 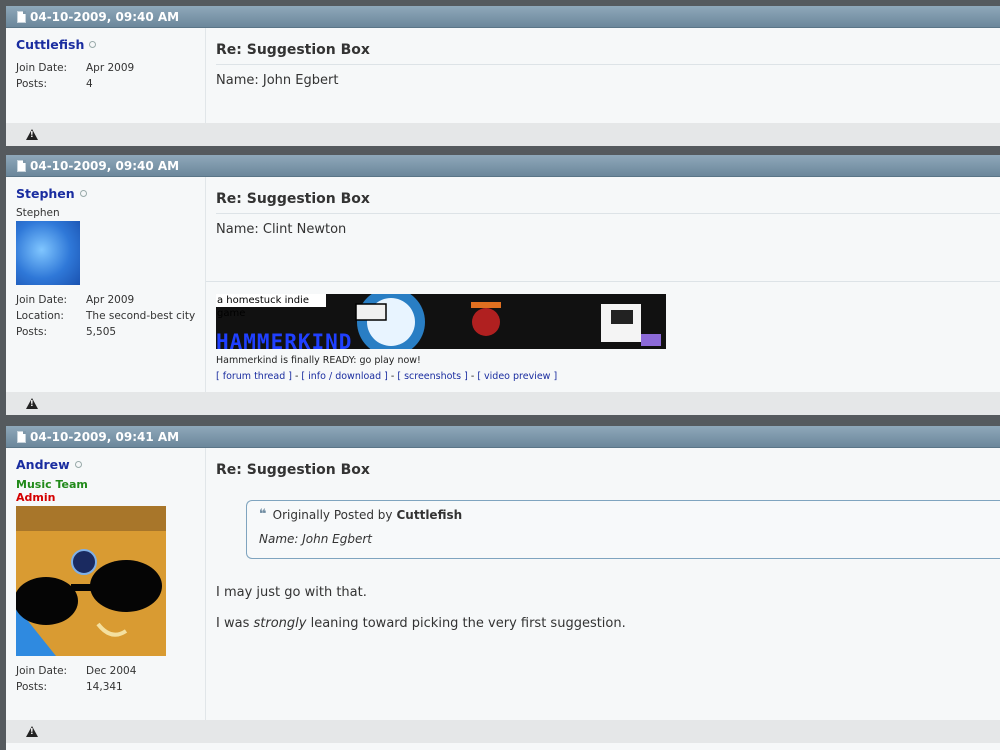 What do you see at coordinates (111, 671) in the screenshot?
I see `join-date-value: Dec 2004` at bounding box center [111, 671].